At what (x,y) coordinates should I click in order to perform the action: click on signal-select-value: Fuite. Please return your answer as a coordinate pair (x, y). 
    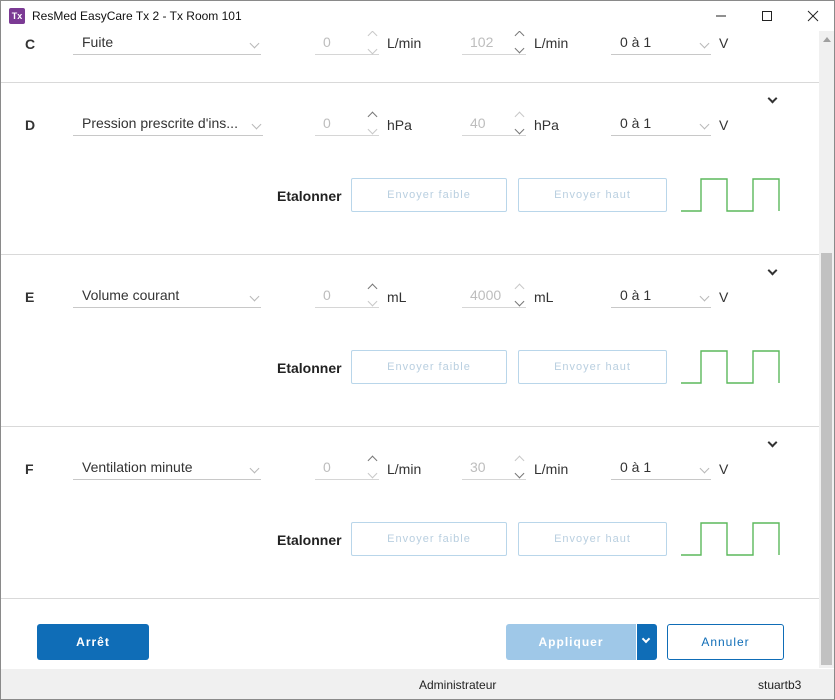
    Looking at the image, I should click on (98, 42).